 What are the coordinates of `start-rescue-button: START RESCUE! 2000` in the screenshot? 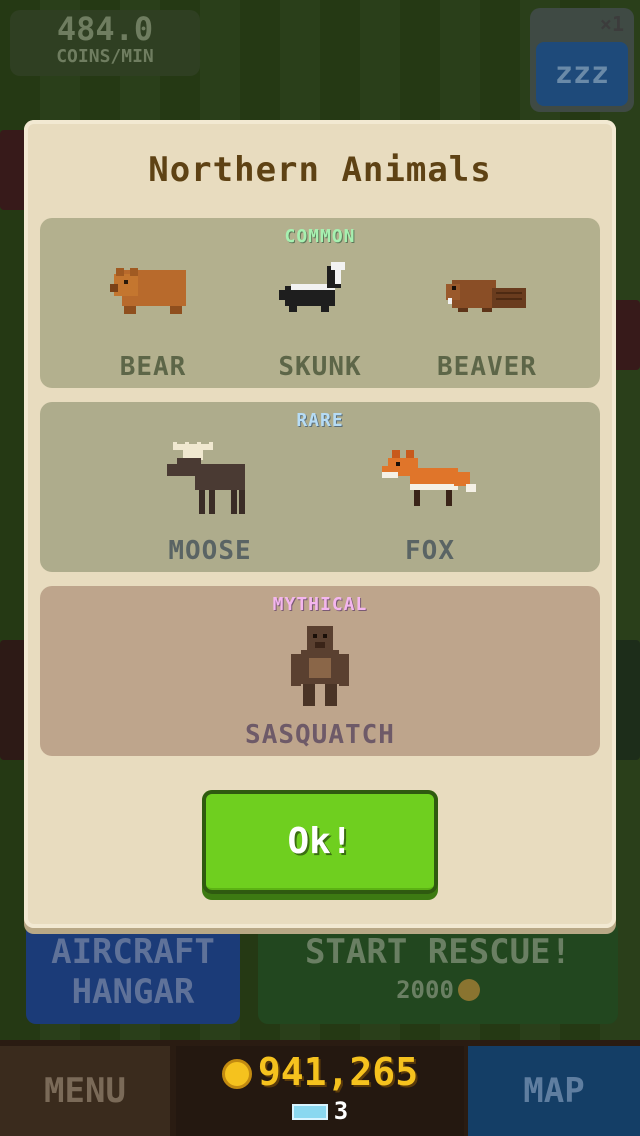 It's located at (438, 972).